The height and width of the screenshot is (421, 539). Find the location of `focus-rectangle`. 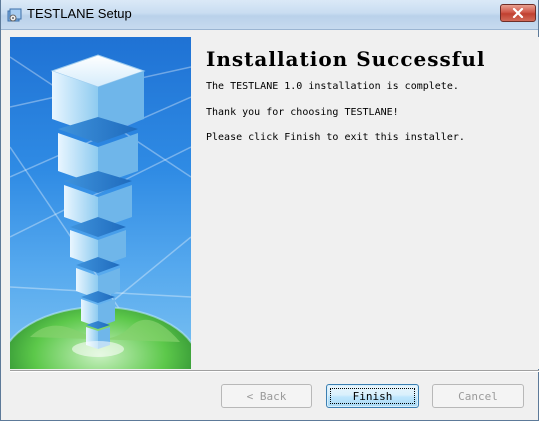

focus-rectangle is located at coordinates (372, 396).